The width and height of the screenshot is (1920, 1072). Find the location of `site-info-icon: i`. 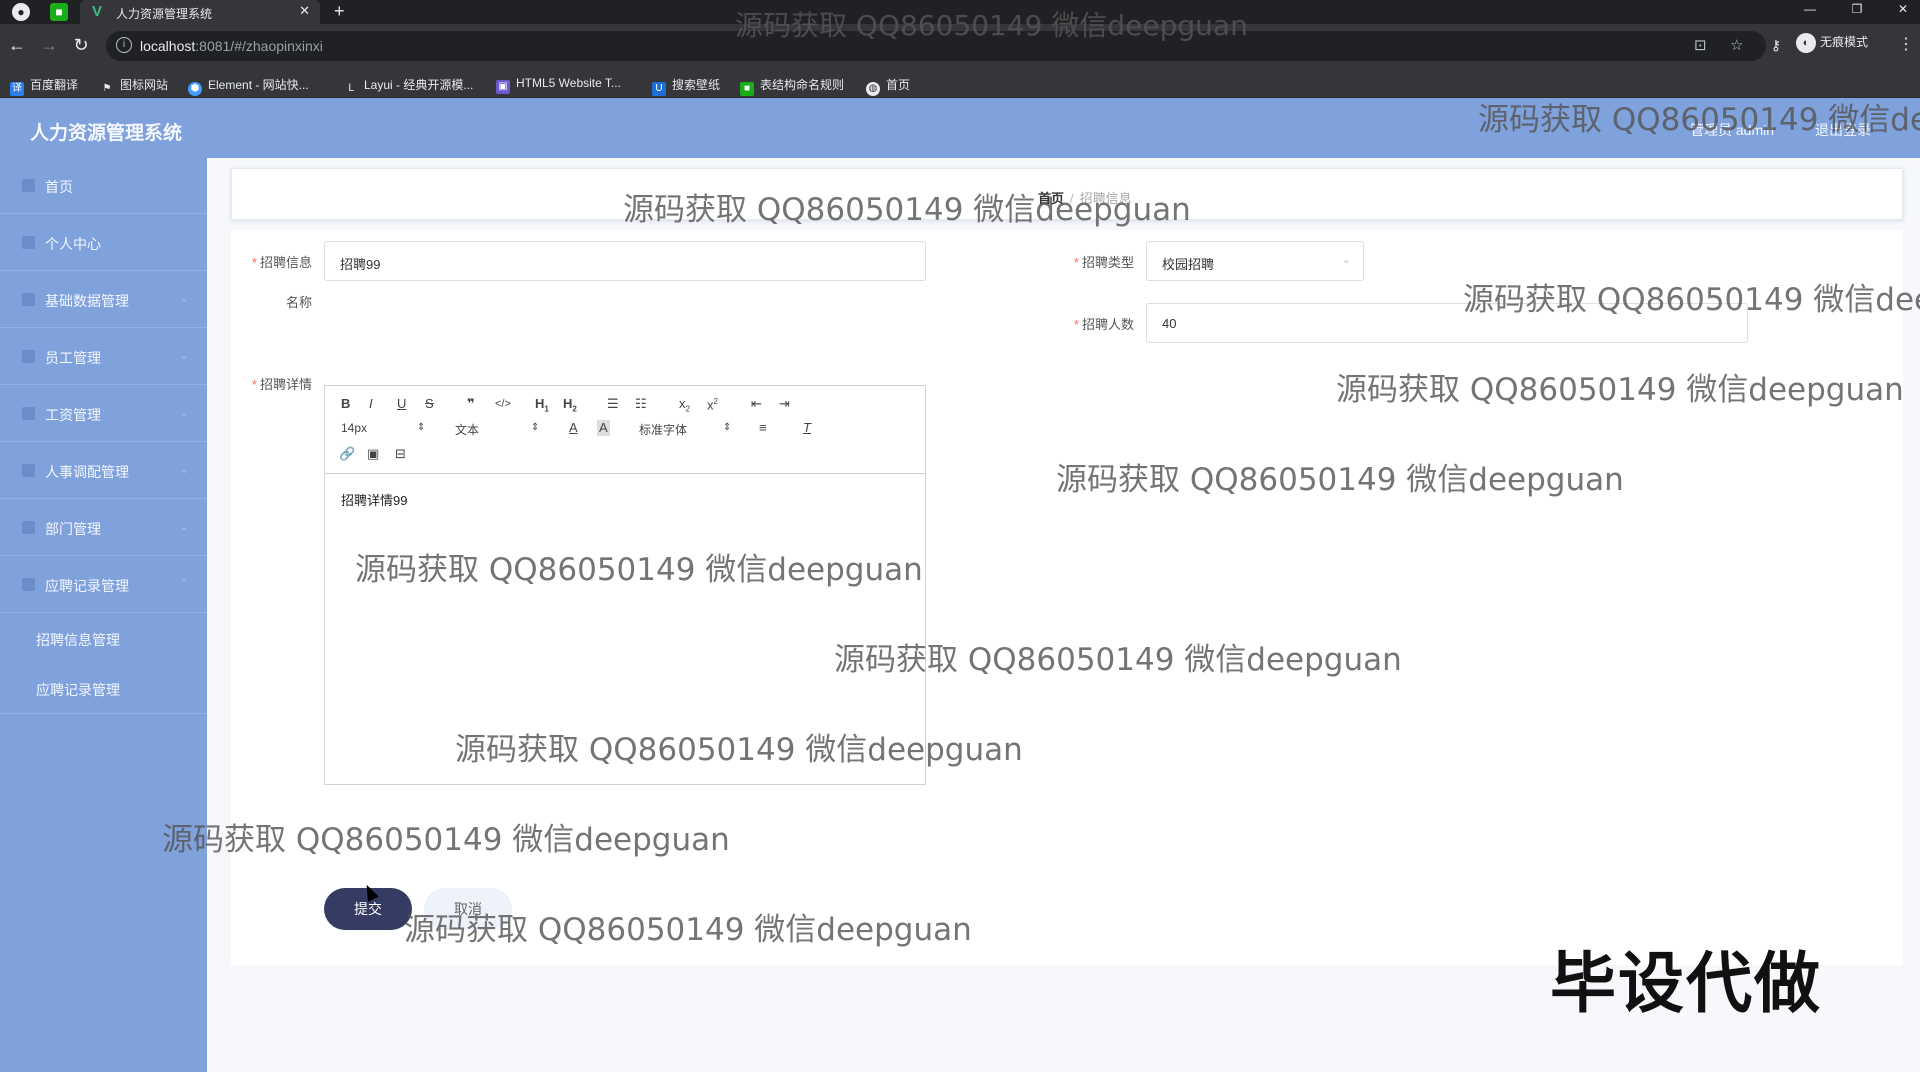

site-info-icon: i is located at coordinates (124, 45).